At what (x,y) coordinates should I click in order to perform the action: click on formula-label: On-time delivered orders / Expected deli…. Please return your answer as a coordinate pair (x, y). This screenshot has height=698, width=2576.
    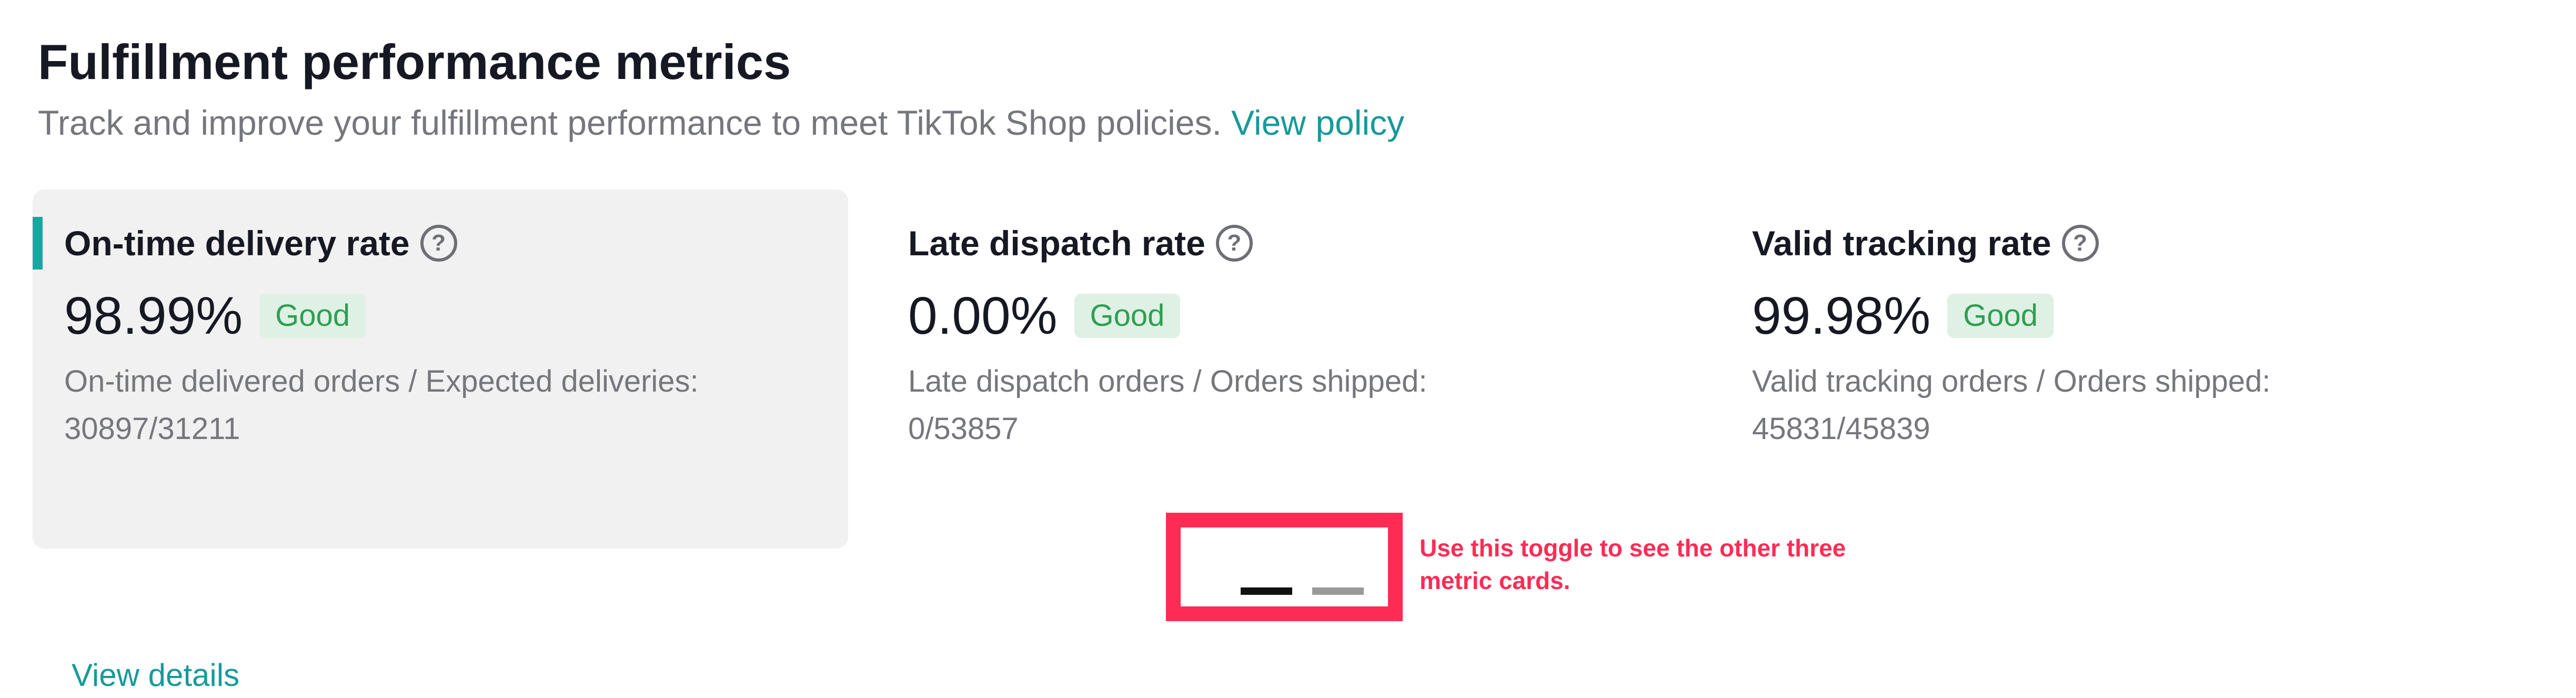
    Looking at the image, I should click on (381, 381).